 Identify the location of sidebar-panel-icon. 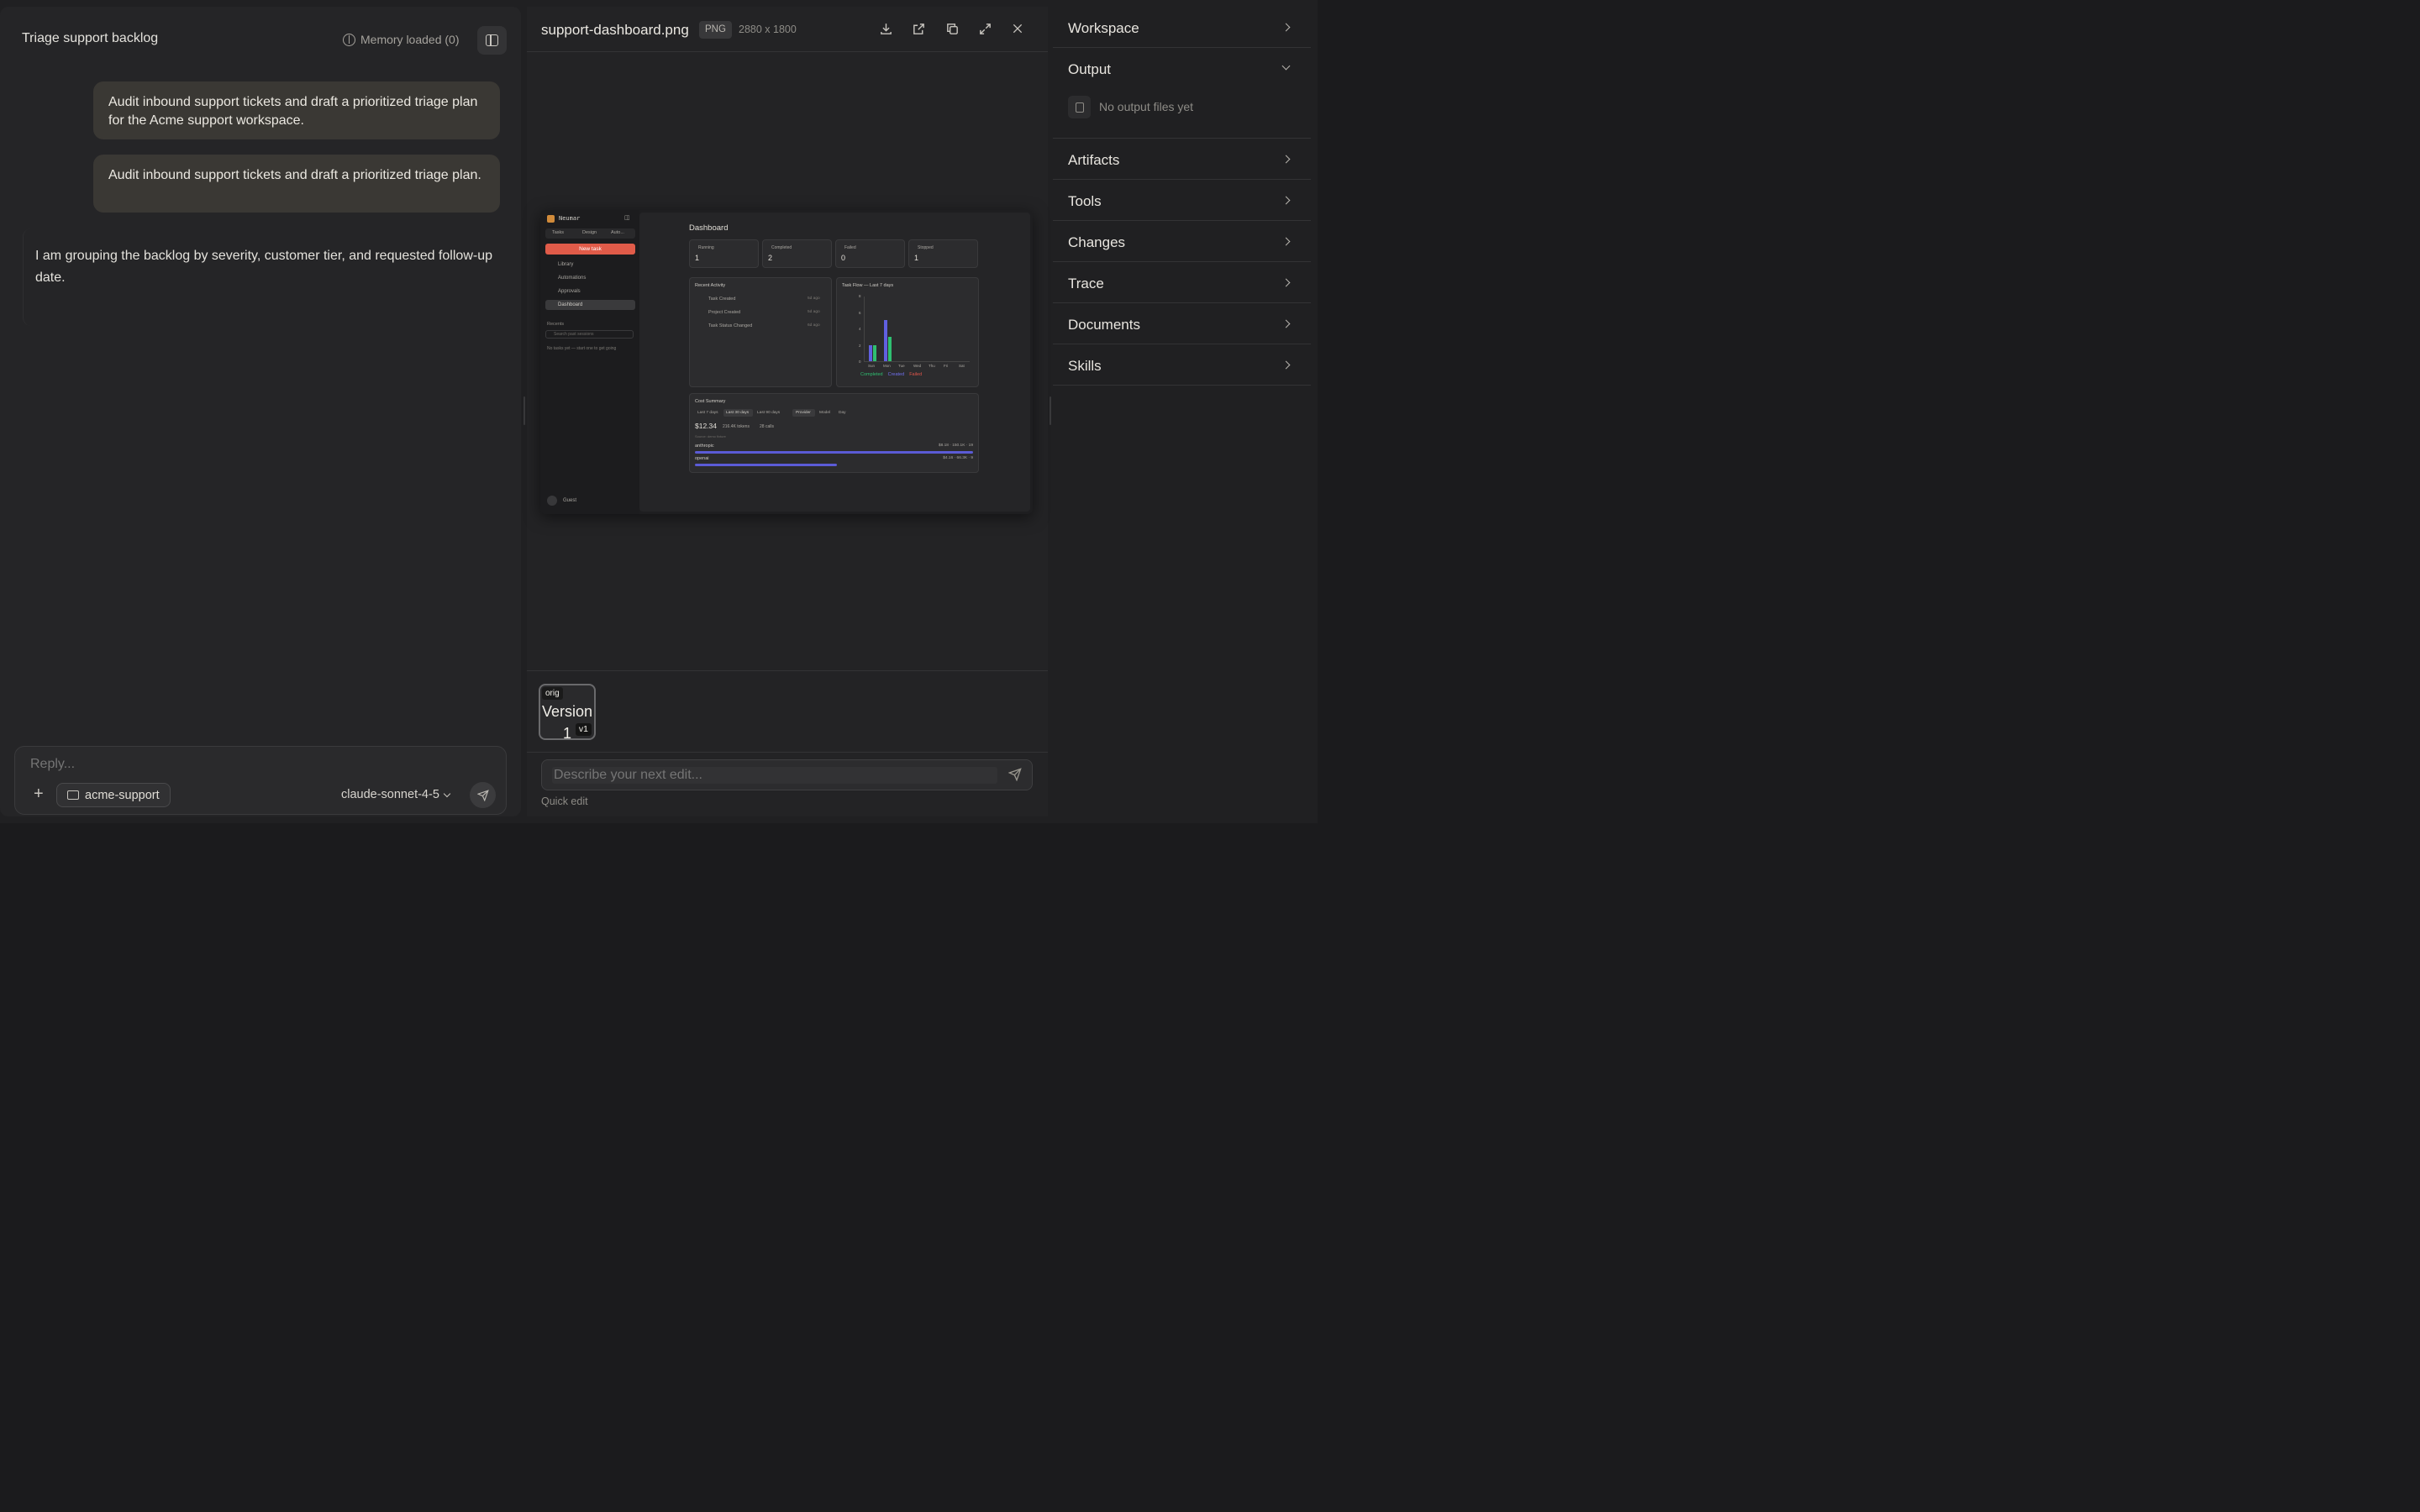
(492, 40).